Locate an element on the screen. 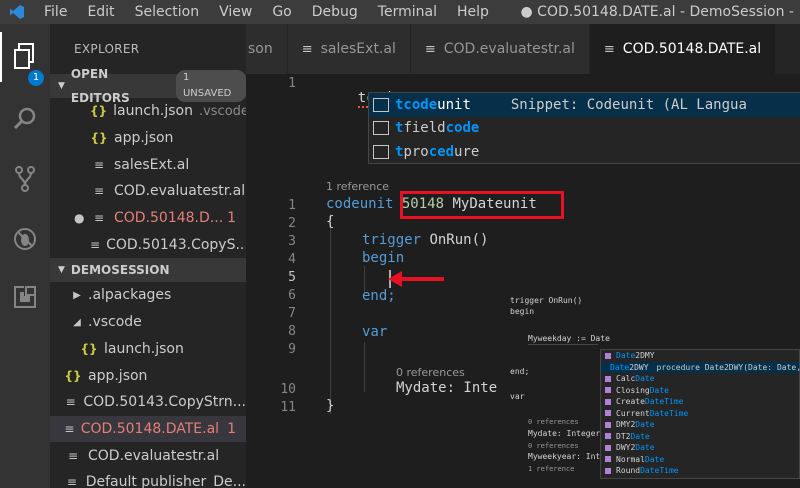  open-editor-evaluatestr: ≡ COD.evaluatestr.al is located at coordinates (148, 191).